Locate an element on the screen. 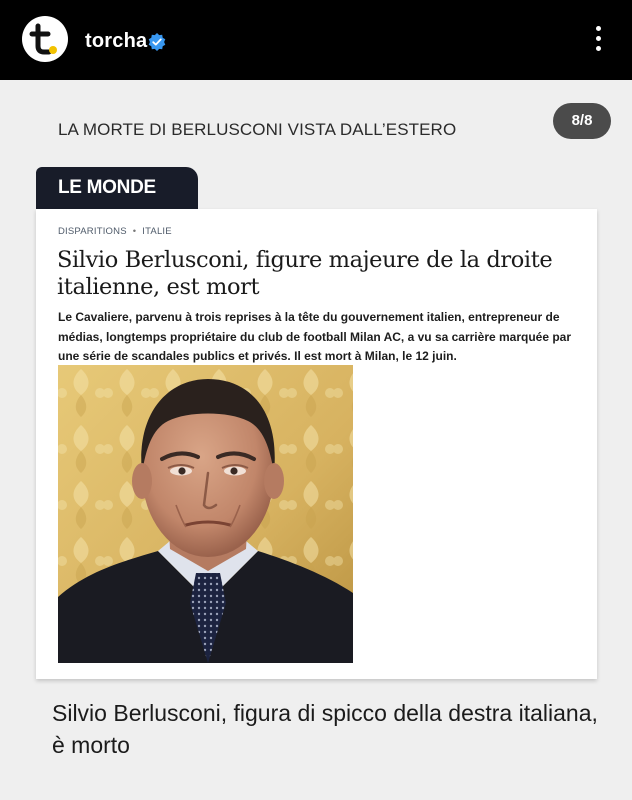 The image size is (632, 800). torcha-logo-icon is located at coordinates (43, 39).